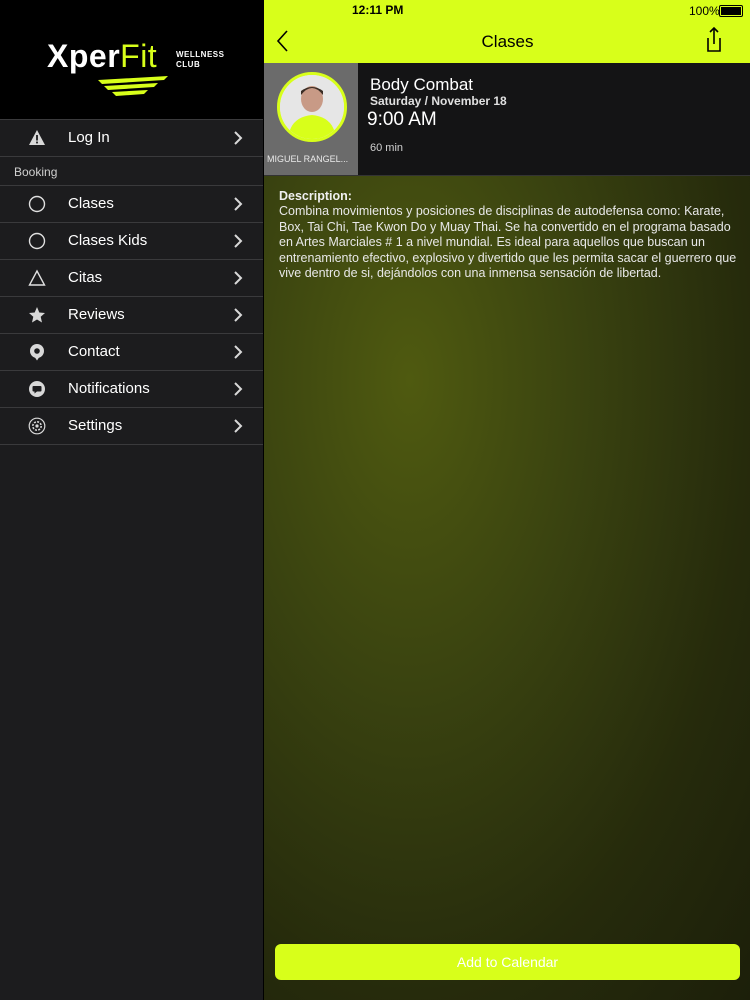 This screenshot has height=1000, width=750. Describe the element at coordinates (37, 426) in the screenshot. I see `gear-icon` at that location.